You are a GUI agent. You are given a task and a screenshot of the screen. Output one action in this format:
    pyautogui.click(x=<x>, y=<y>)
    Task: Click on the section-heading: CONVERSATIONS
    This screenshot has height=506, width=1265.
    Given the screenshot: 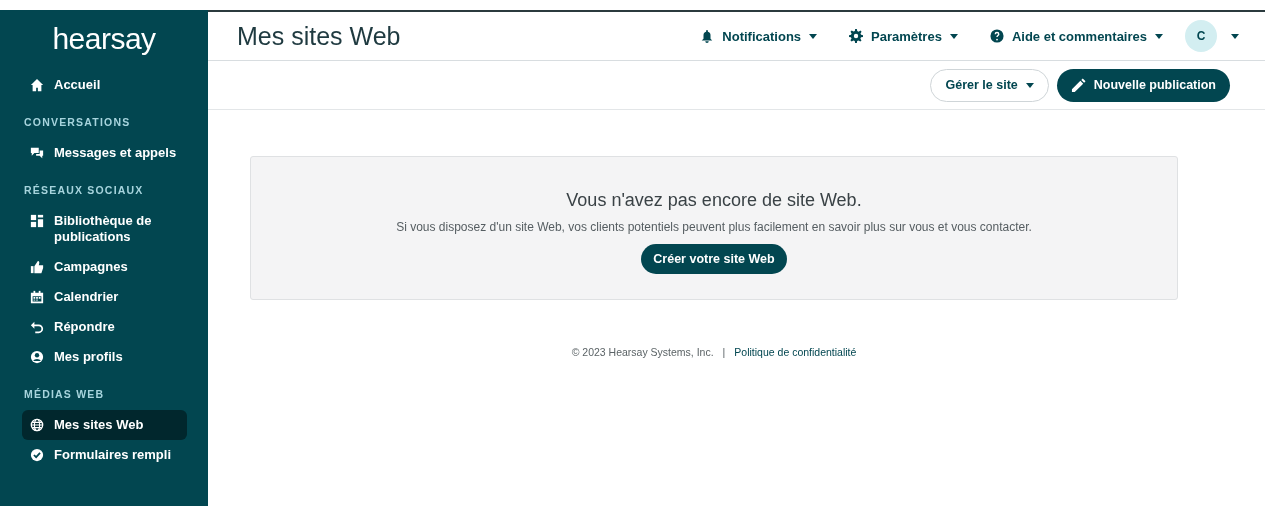 What is the action you would take?
    pyautogui.click(x=77, y=122)
    